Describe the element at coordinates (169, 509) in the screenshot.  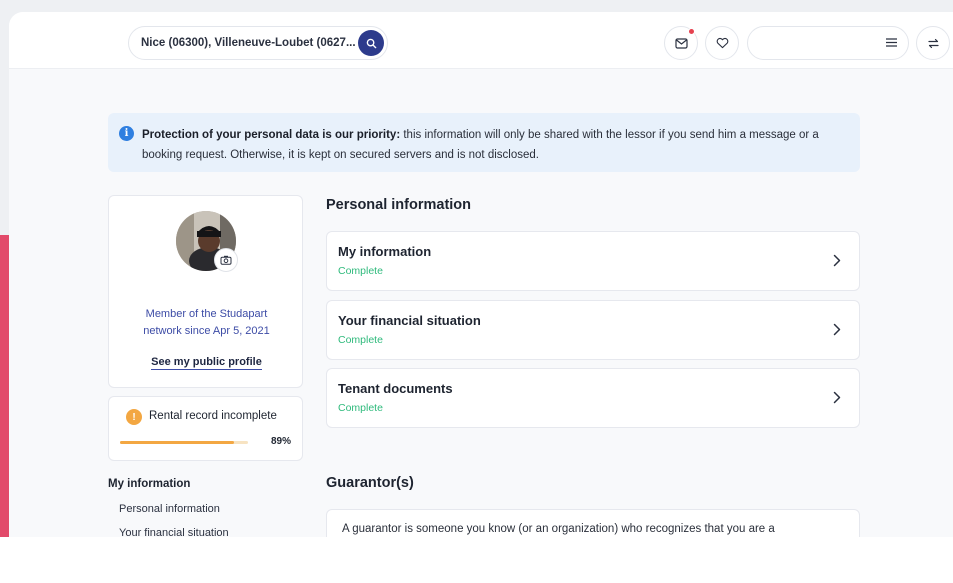
I see `side-nav-item-personal-information: Personal information` at that location.